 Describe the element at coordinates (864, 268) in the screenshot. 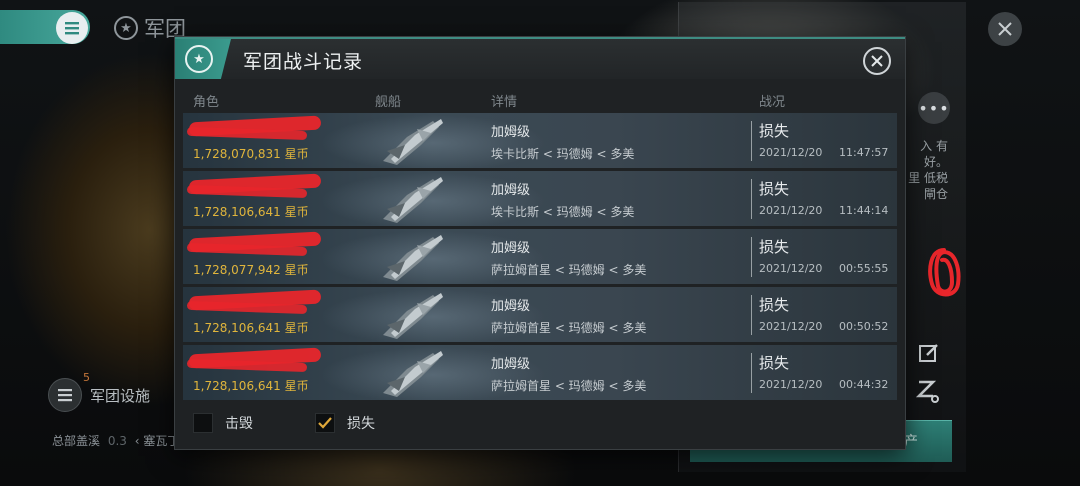

I see `record-time: 00:55:55` at that location.